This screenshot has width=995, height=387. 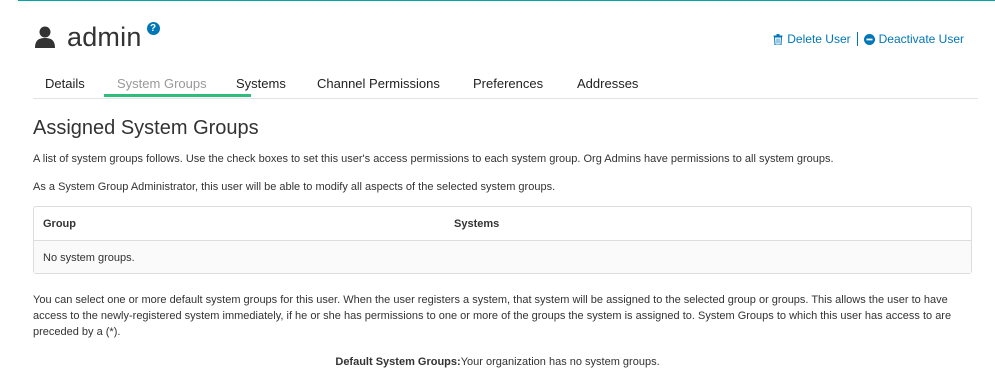 What do you see at coordinates (502, 224) in the screenshot?
I see `table-header: Group Systems` at bounding box center [502, 224].